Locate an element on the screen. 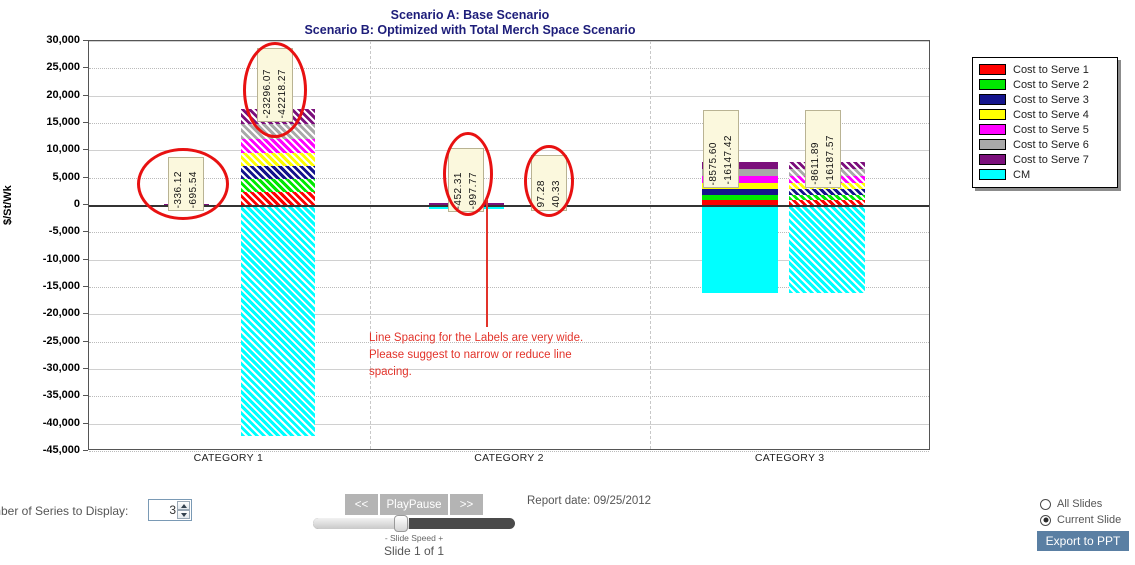  data-label-value: -695.54 is located at coordinates (193, 189).